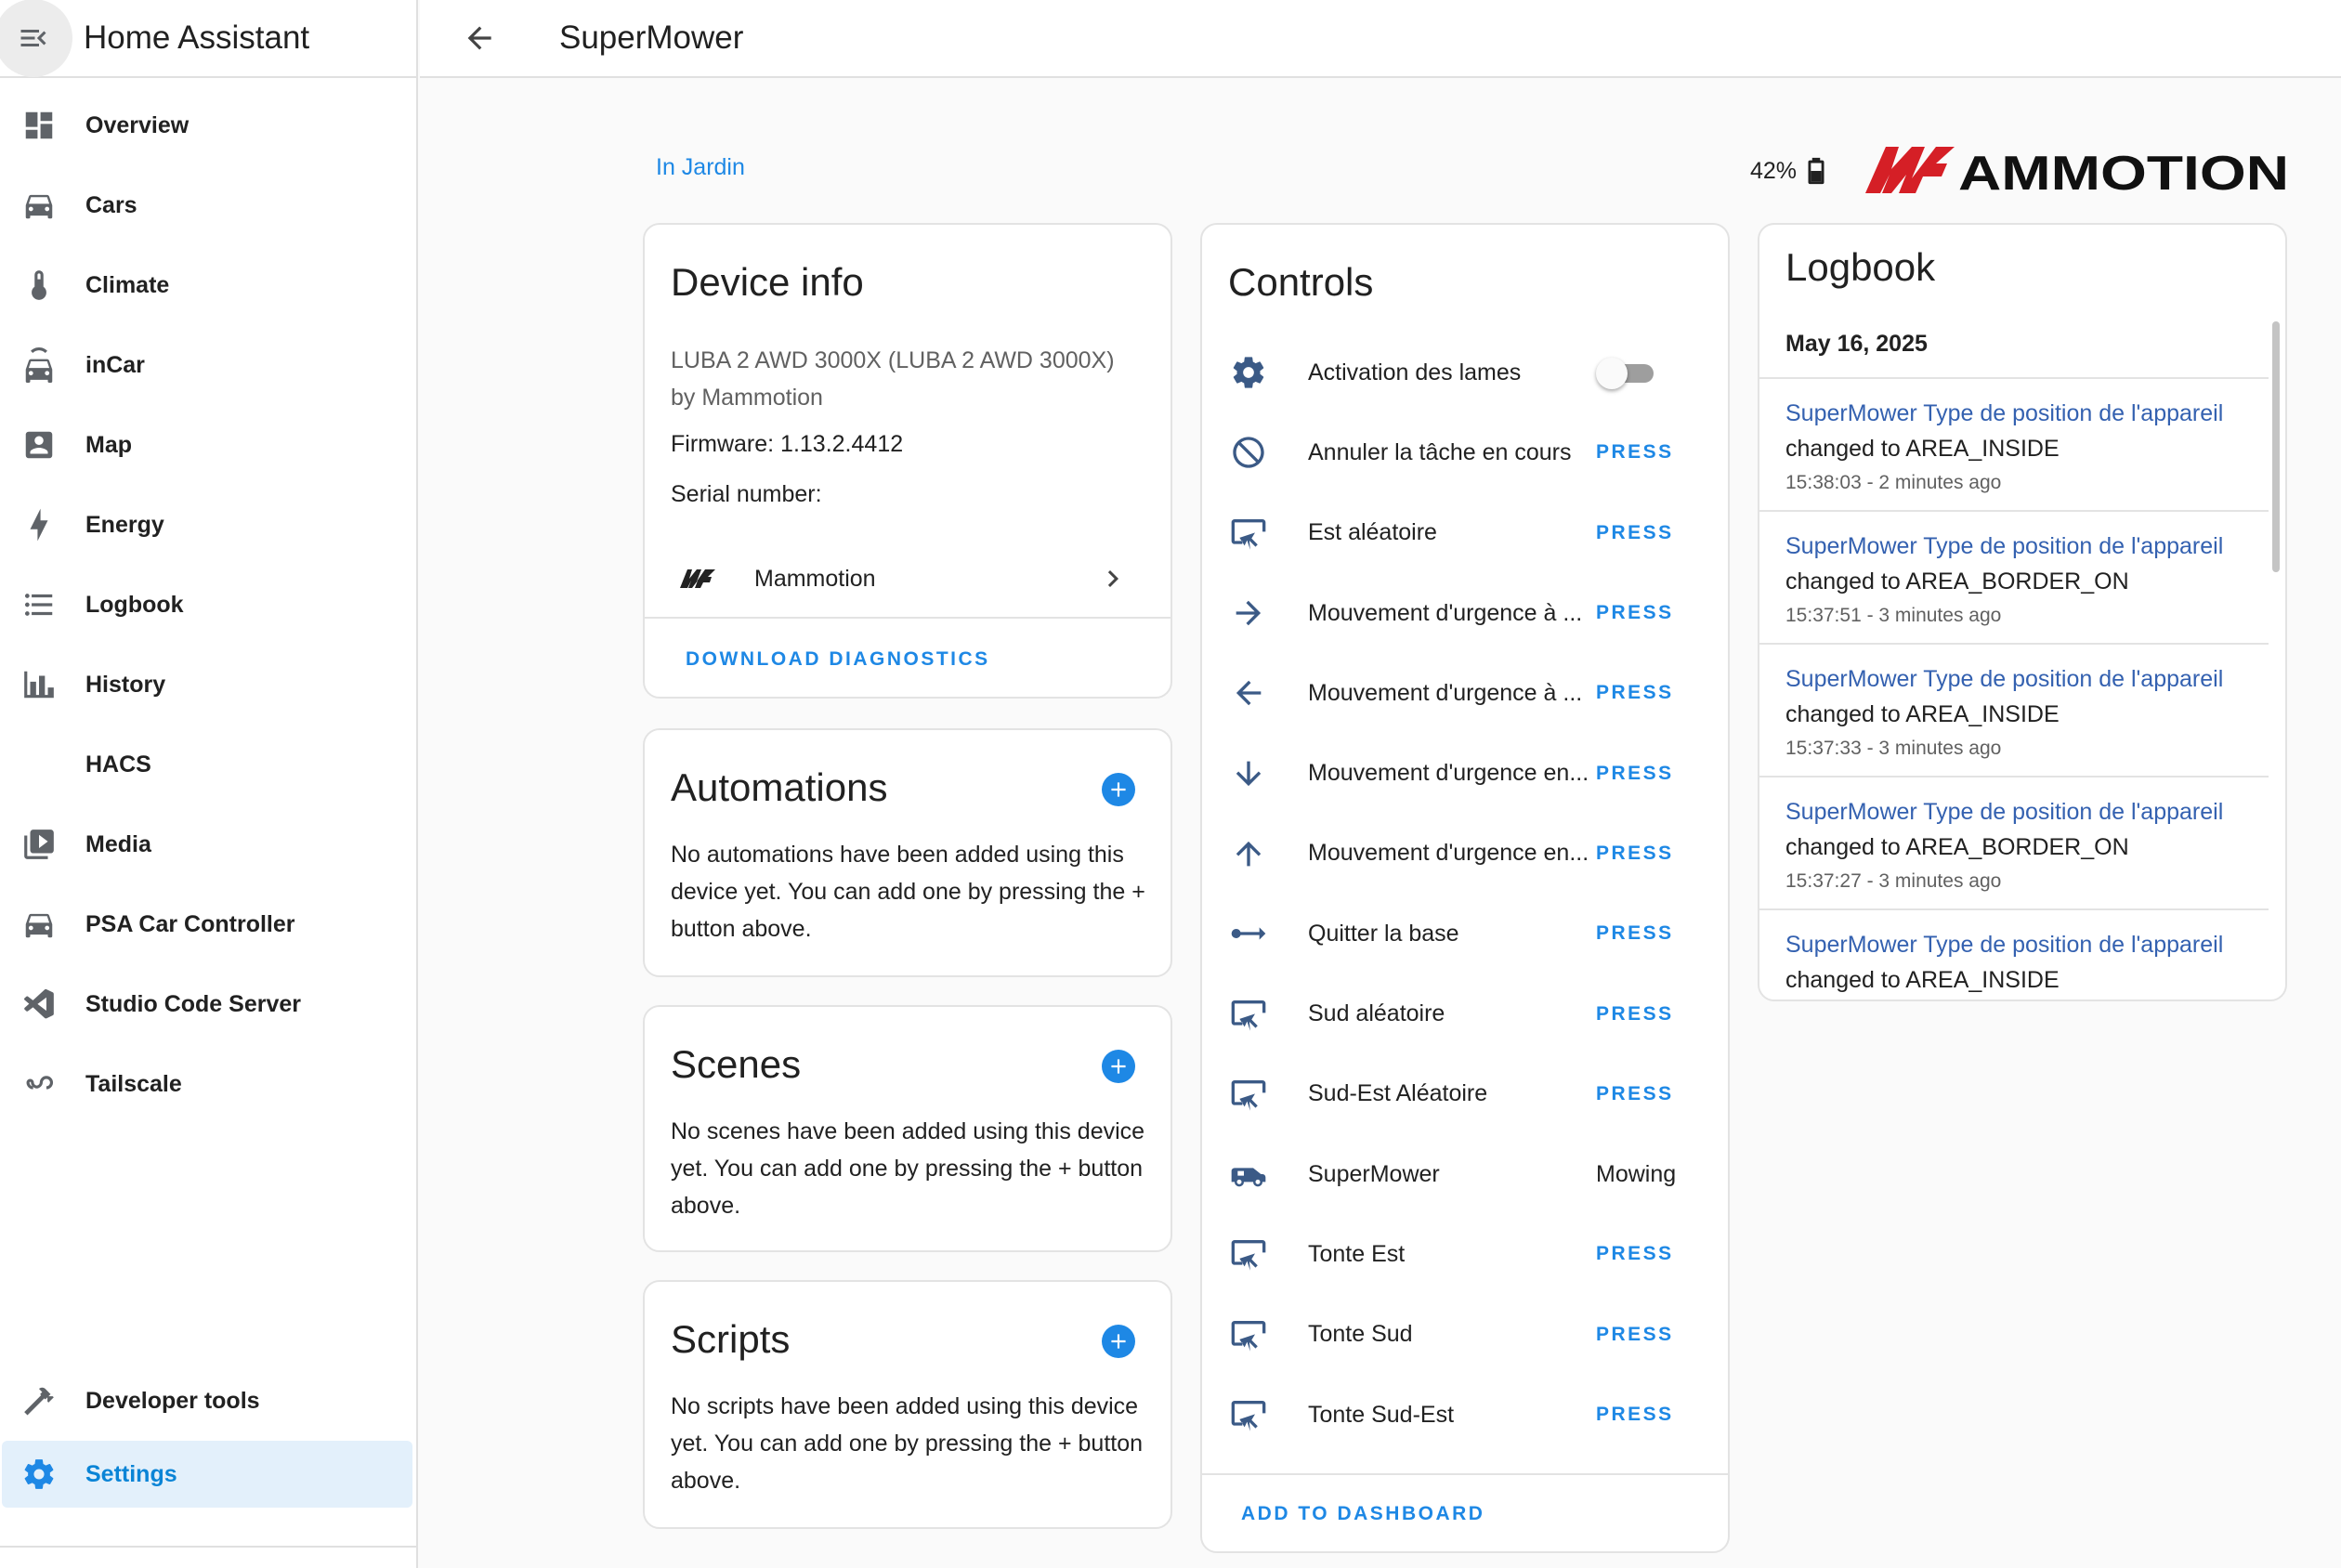 The height and width of the screenshot is (1568, 2341). I want to click on control-name: Activation des lames, so click(1415, 372).